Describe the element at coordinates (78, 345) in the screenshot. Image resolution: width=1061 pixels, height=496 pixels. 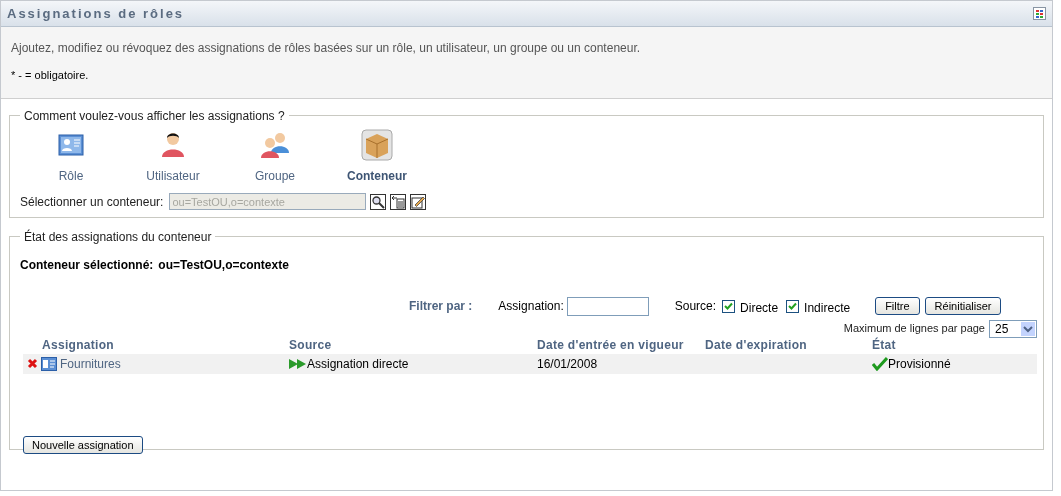
I see `column-header: Assignation` at that location.